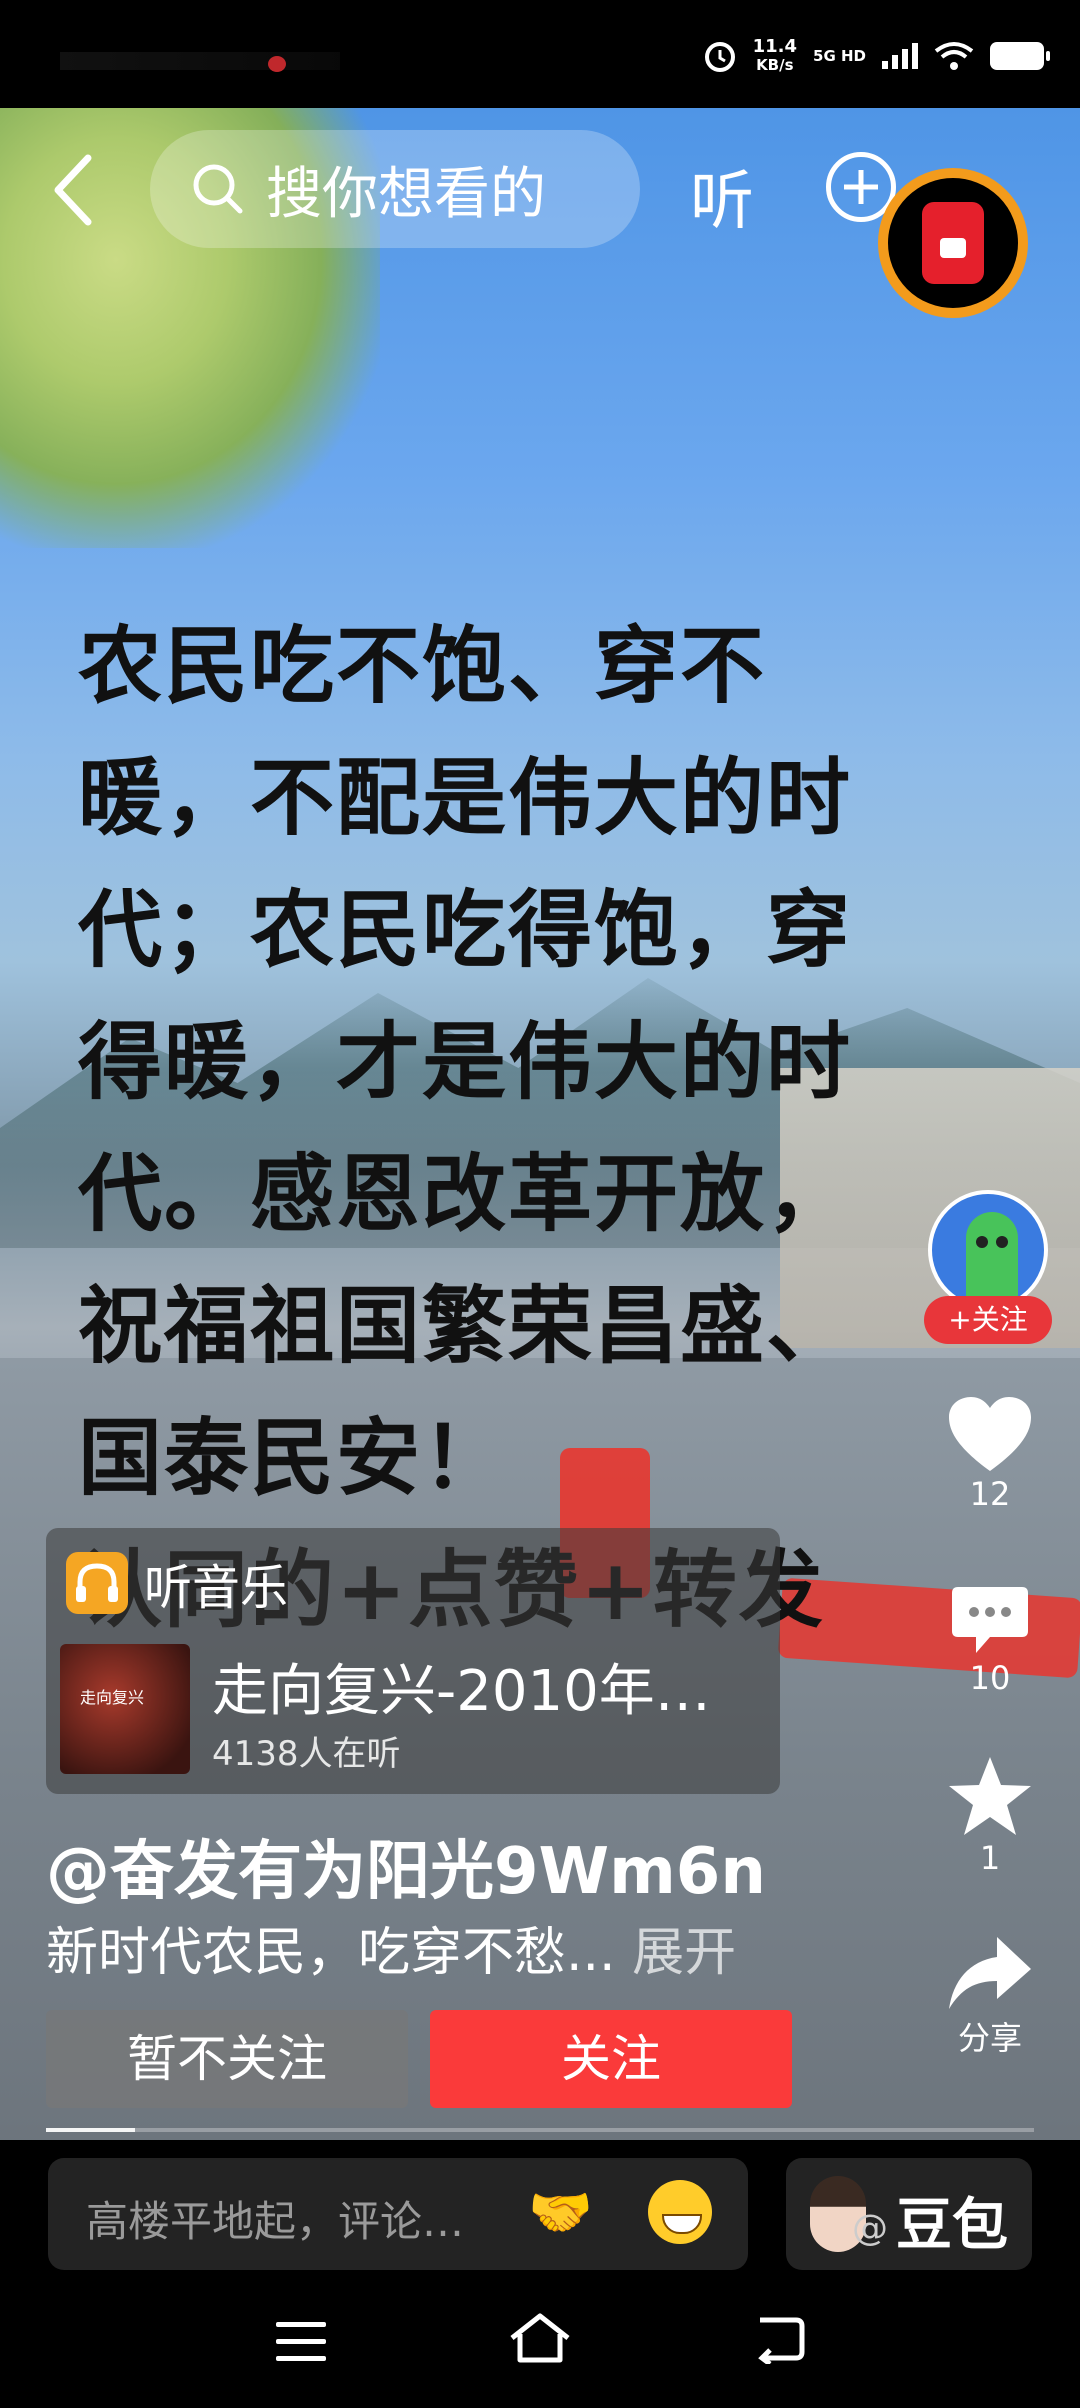 Image resolution: width=1080 pixels, height=2408 pixels. Describe the element at coordinates (990, 1434) in the screenshot. I see `heart-icon` at that location.